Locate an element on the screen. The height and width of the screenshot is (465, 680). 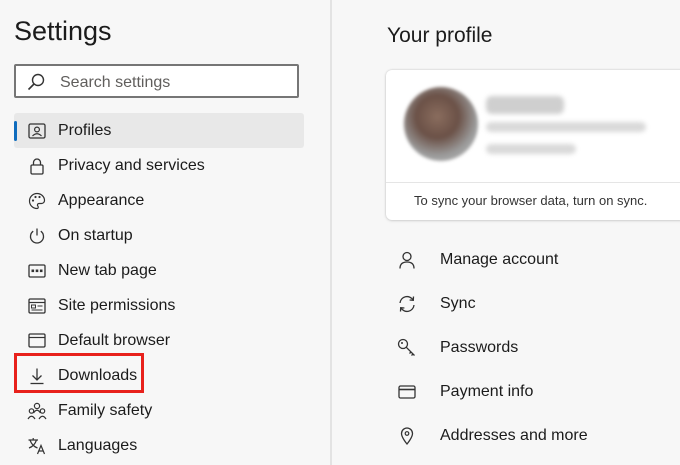
sidebar-item-label: Default browser is located at coordinates (114, 340).